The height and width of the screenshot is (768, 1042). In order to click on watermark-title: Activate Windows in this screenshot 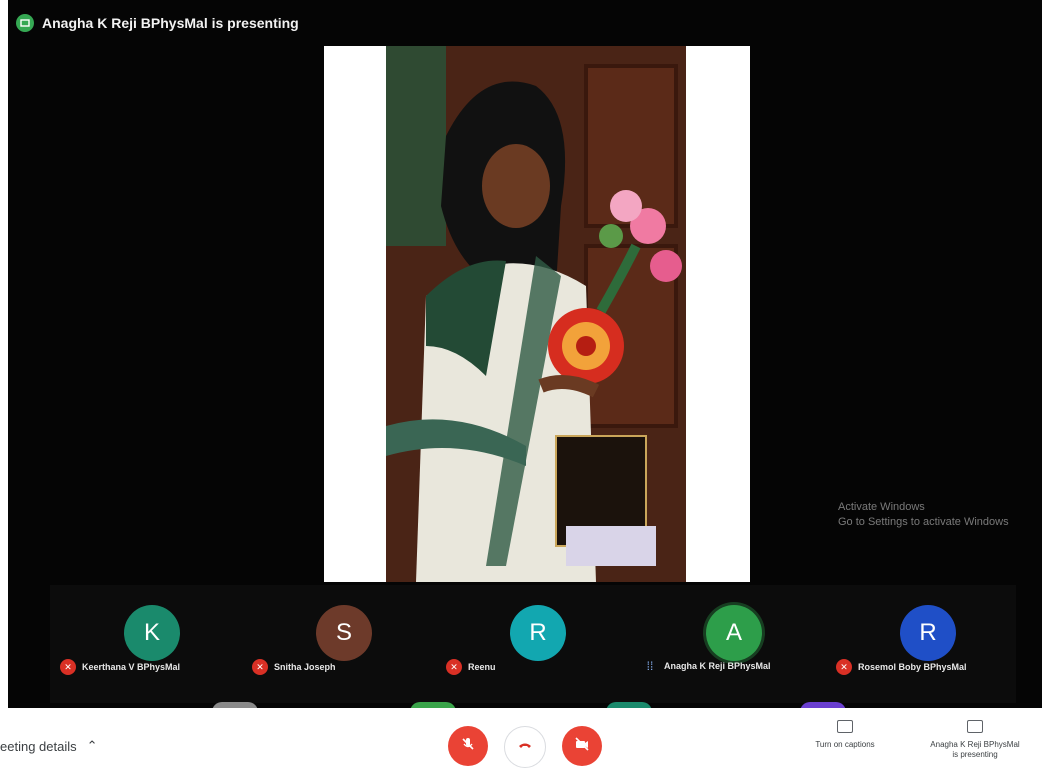, I will do `click(881, 507)`.